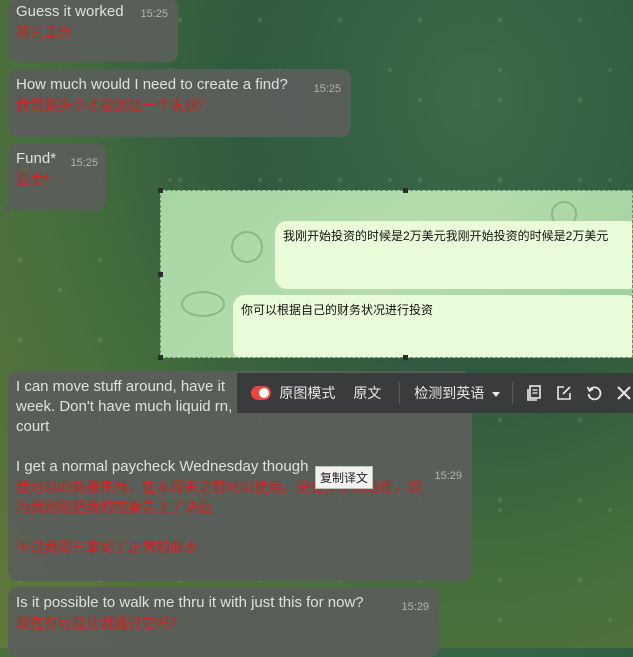 The width and height of the screenshot is (633, 657). Describe the element at coordinates (337, 310) in the screenshot. I see `overlay-text: 你可以根据自己的财务状况进行投资` at that location.